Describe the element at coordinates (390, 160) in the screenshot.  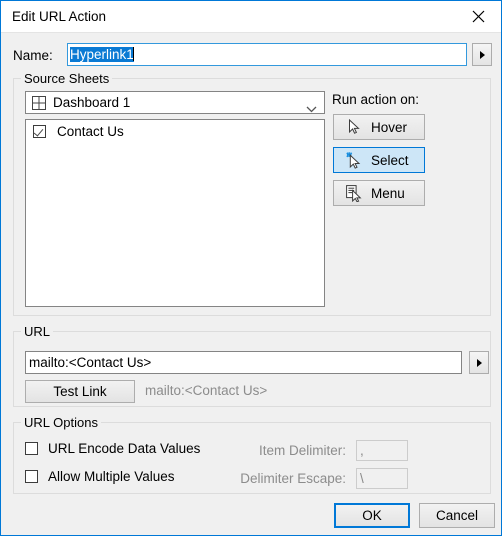
I see `run-action-select-label: Select` at that location.